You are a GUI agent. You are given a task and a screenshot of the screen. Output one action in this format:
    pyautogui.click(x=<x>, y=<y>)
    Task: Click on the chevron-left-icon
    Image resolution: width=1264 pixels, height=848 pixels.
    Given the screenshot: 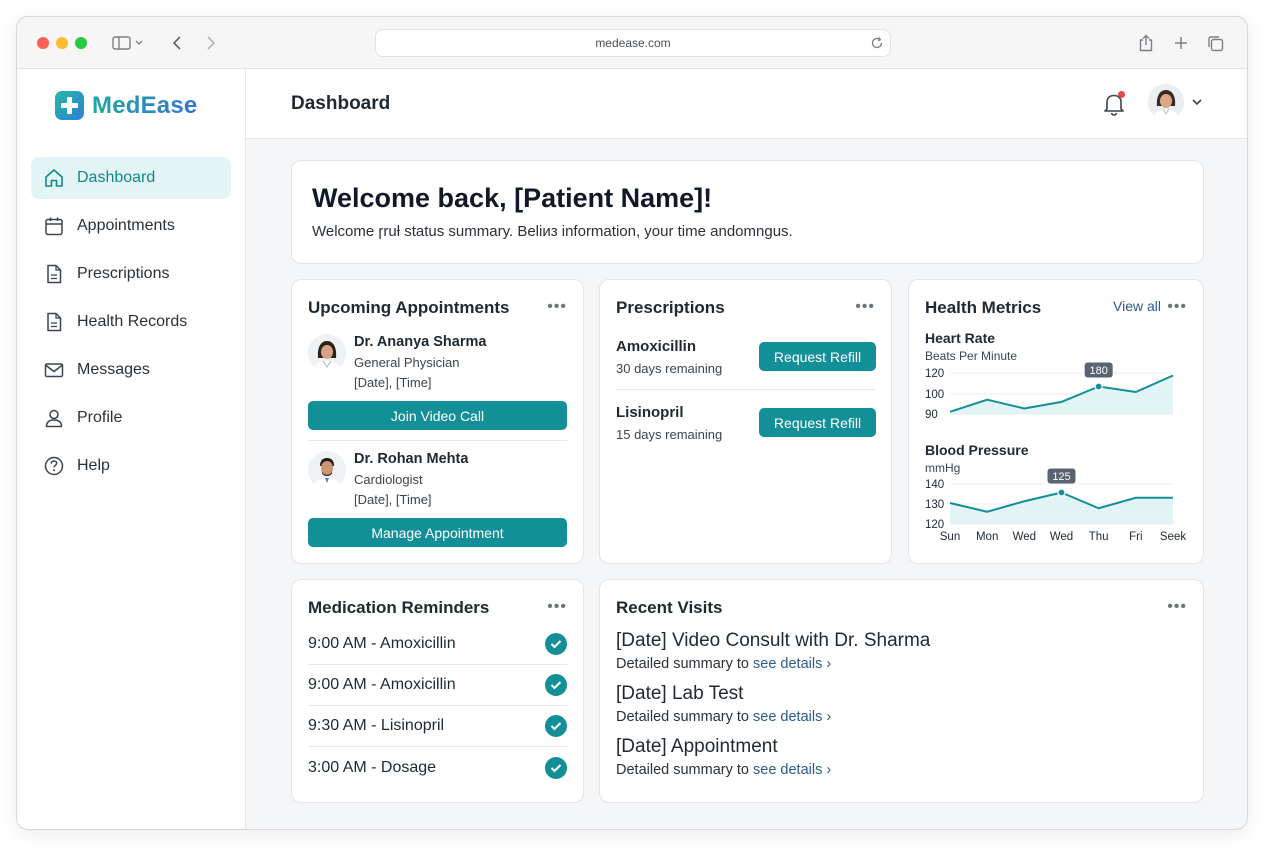 What is the action you would take?
    pyautogui.click(x=176, y=43)
    